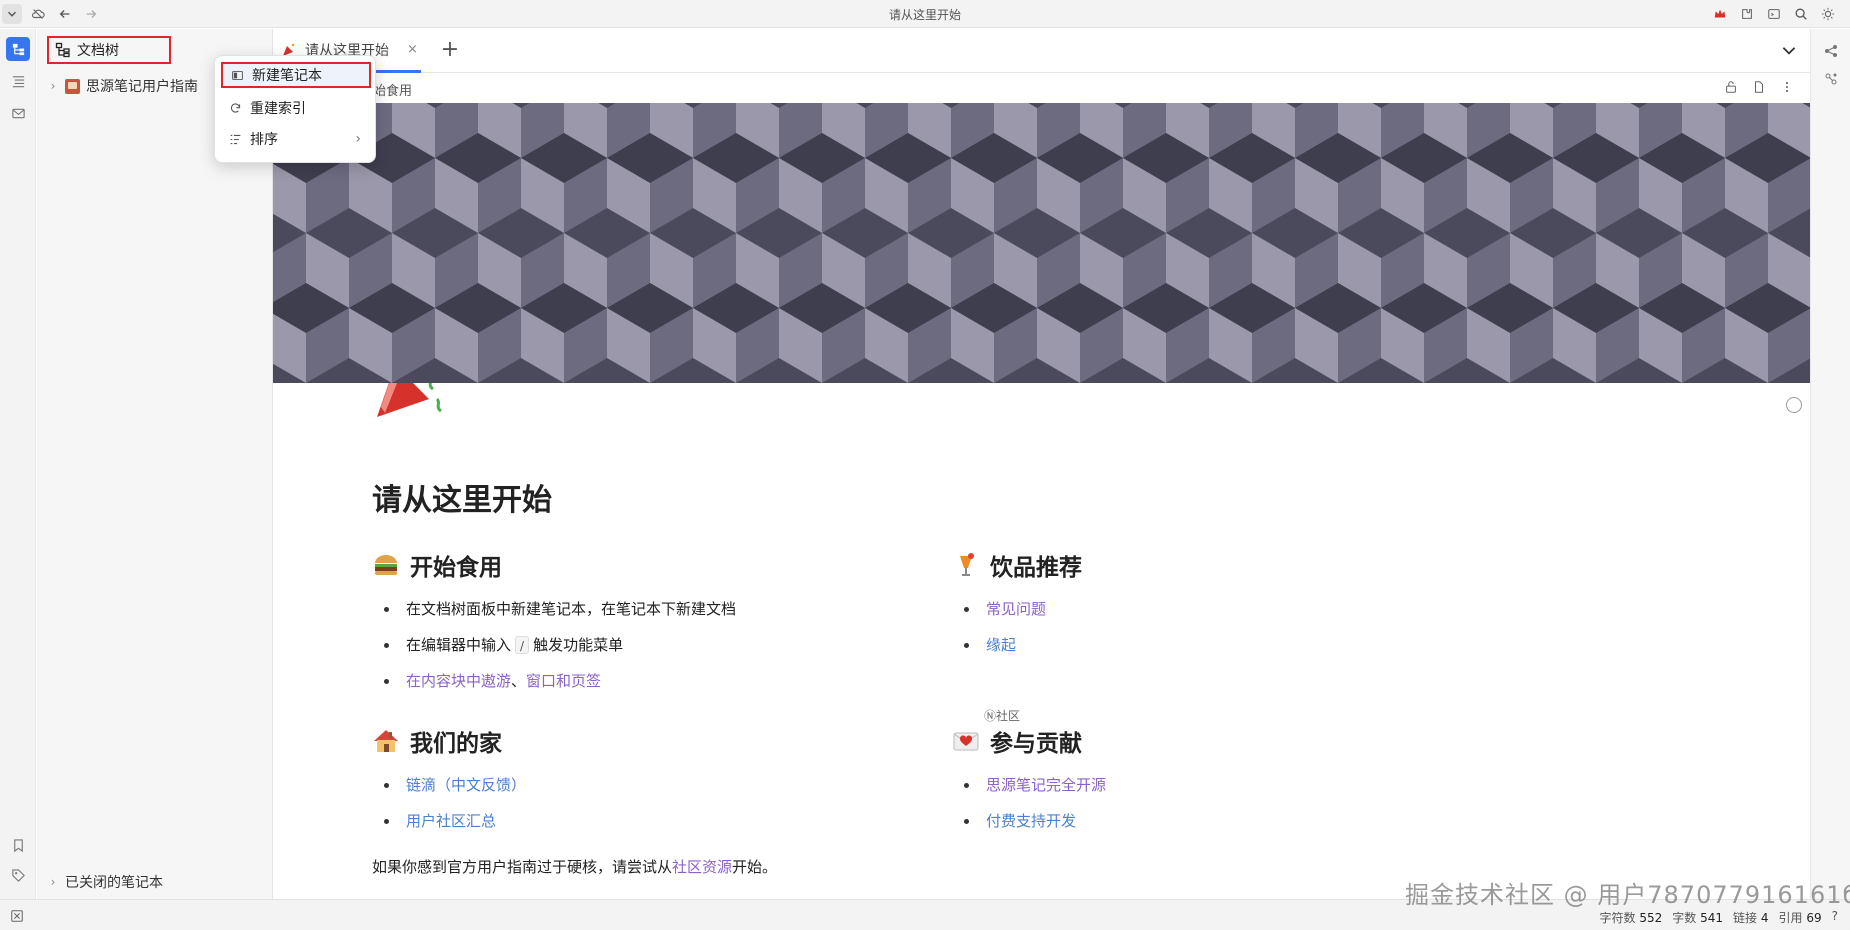 The image size is (1850, 930). Describe the element at coordinates (235, 139) in the screenshot. I see `sort-icon` at that location.